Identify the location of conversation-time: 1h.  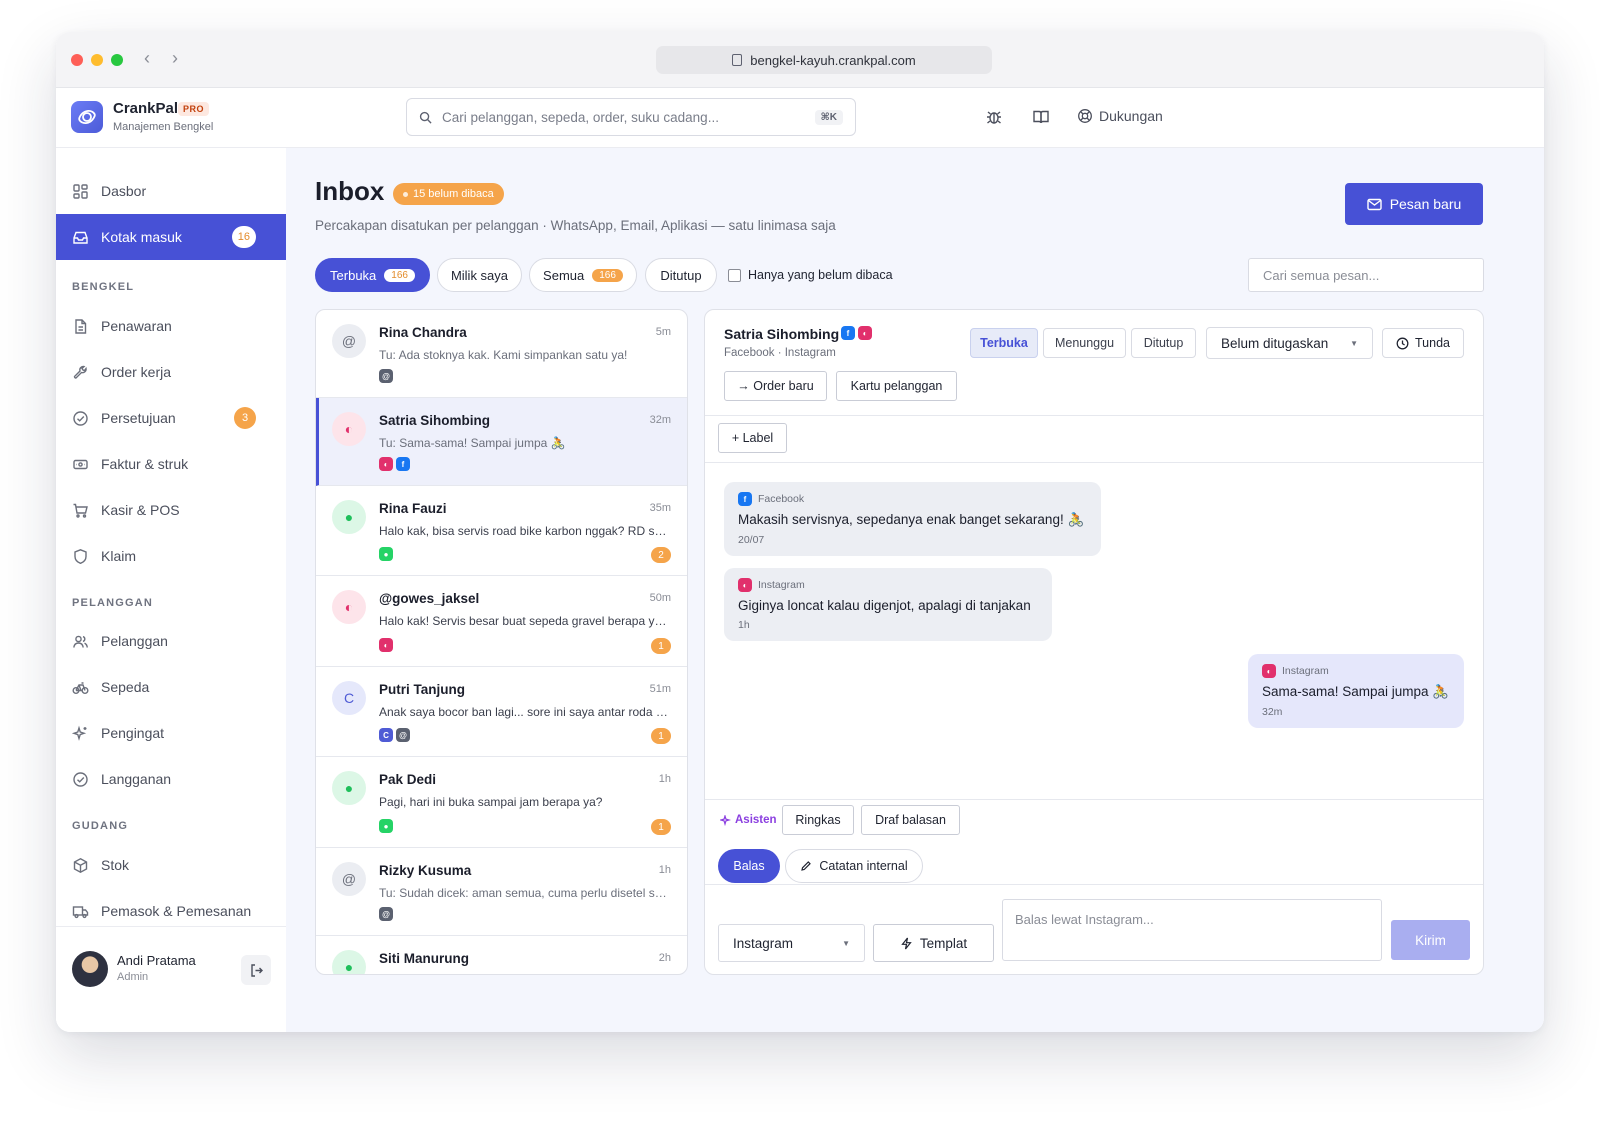
(664, 779).